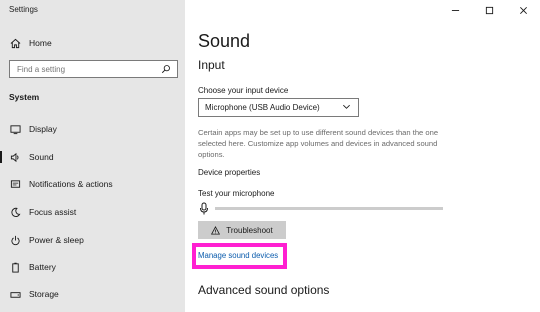 The width and height of the screenshot is (540, 312). What do you see at coordinates (236, 193) in the screenshot?
I see `test-microphone-label: Test your microphone` at bounding box center [236, 193].